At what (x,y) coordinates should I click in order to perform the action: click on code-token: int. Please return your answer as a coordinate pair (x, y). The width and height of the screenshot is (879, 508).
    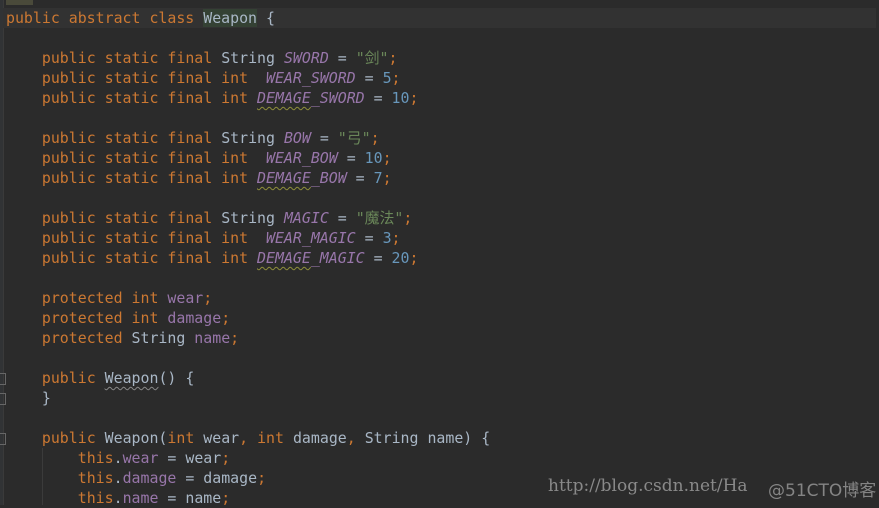
    Looking at the image, I should click on (185, 438).